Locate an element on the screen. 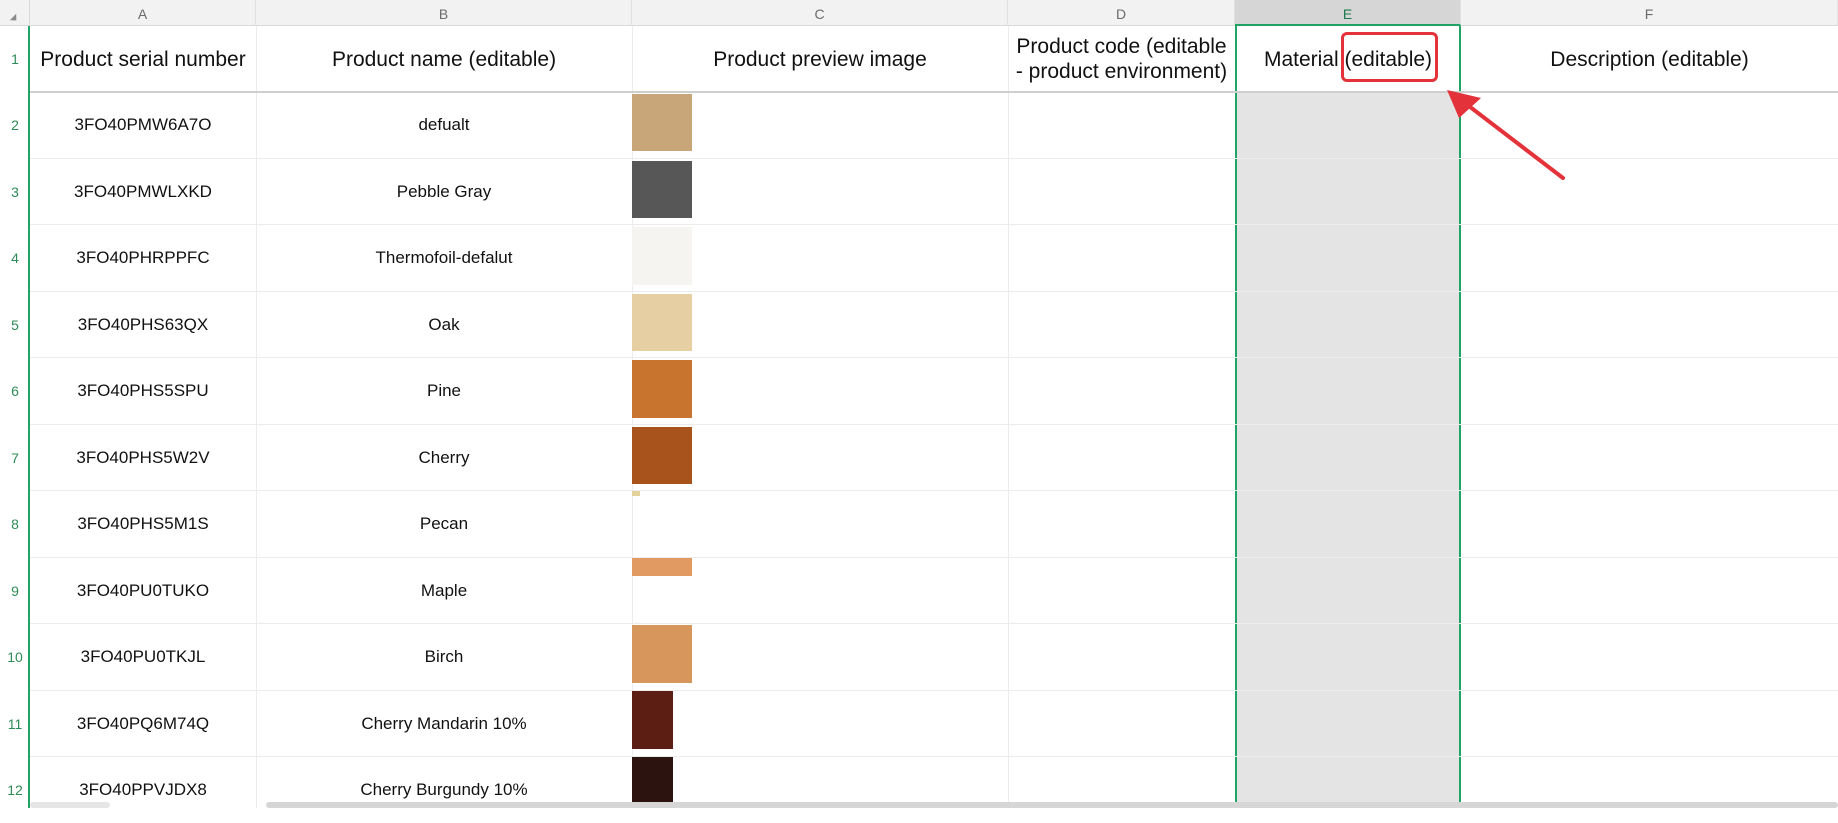 The image size is (1838, 823). cell-serial: 3FO40PHS63QX is located at coordinates (143, 325).